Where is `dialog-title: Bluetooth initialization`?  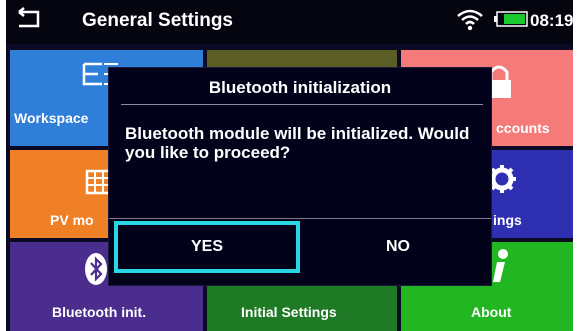
dialog-title: Bluetooth initialization is located at coordinates (300, 87).